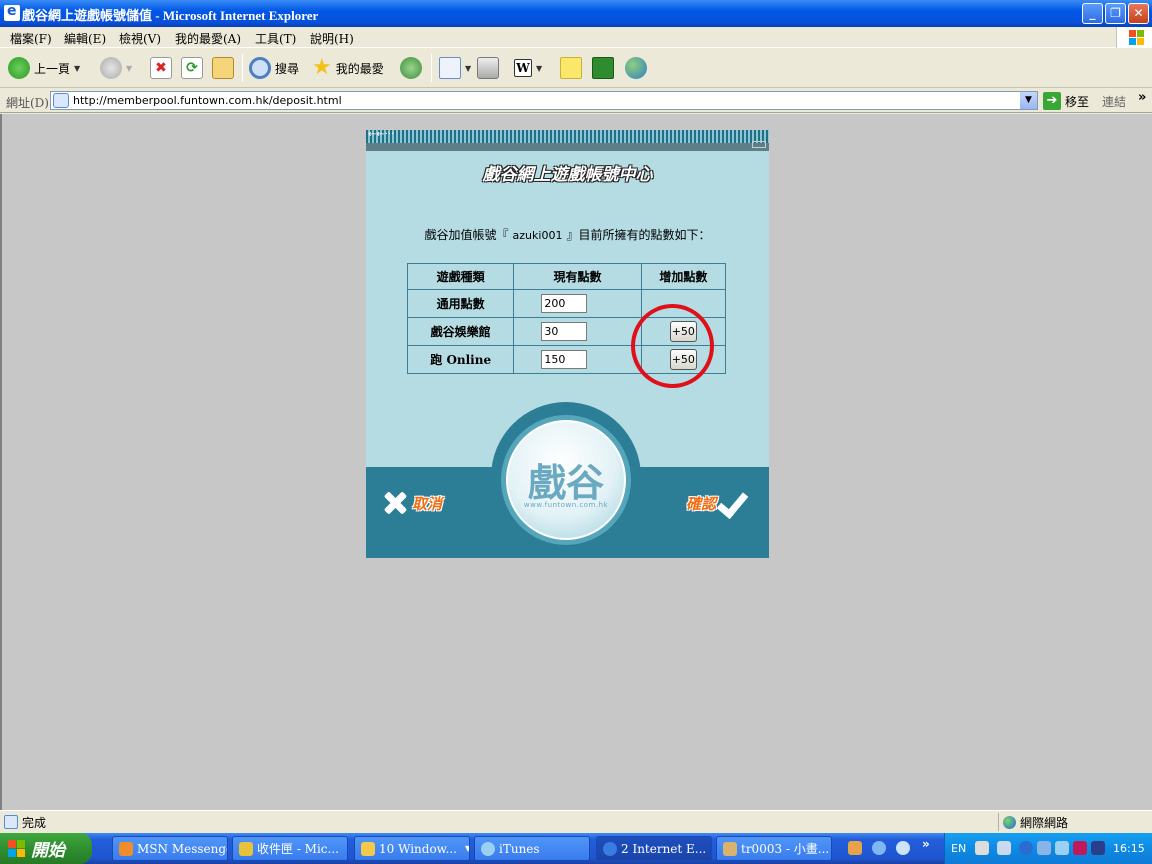  I want to click on links-button: 連結, so click(1114, 101).